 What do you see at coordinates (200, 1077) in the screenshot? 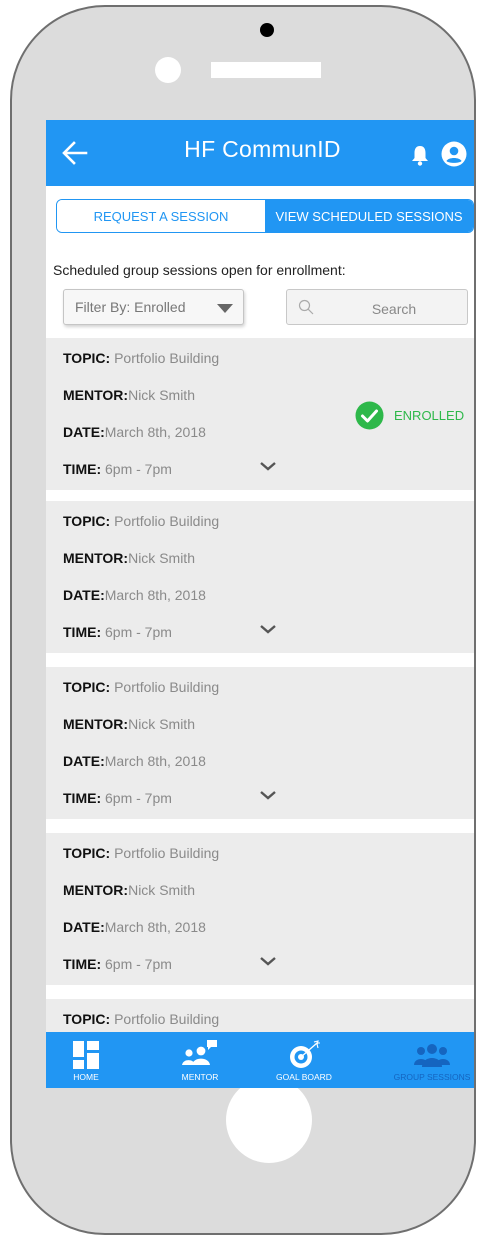
I see `nav-mentor-label: MENTOR` at bounding box center [200, 1077].